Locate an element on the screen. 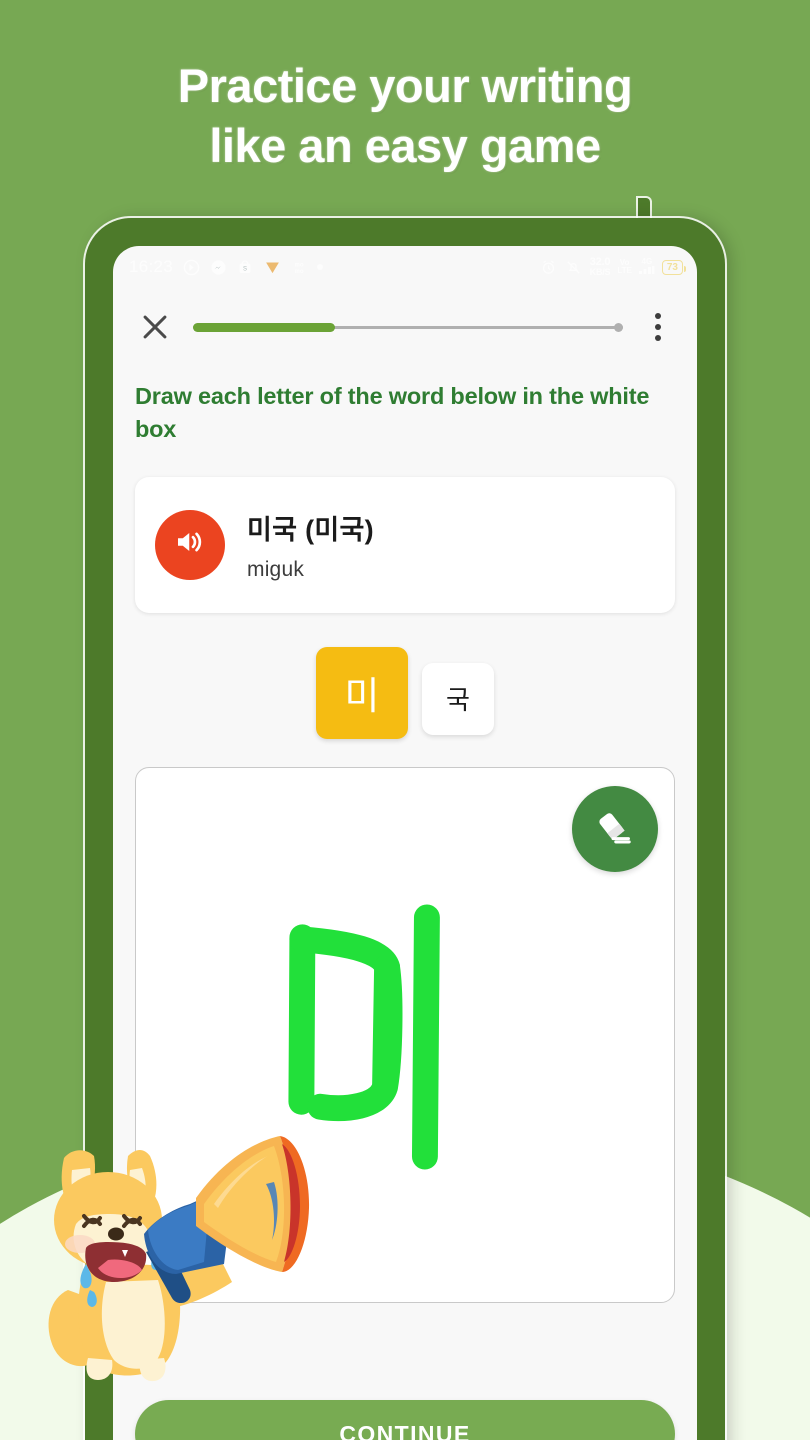  syllable-tiles: 미 국 is located at coordinates (405, 692).